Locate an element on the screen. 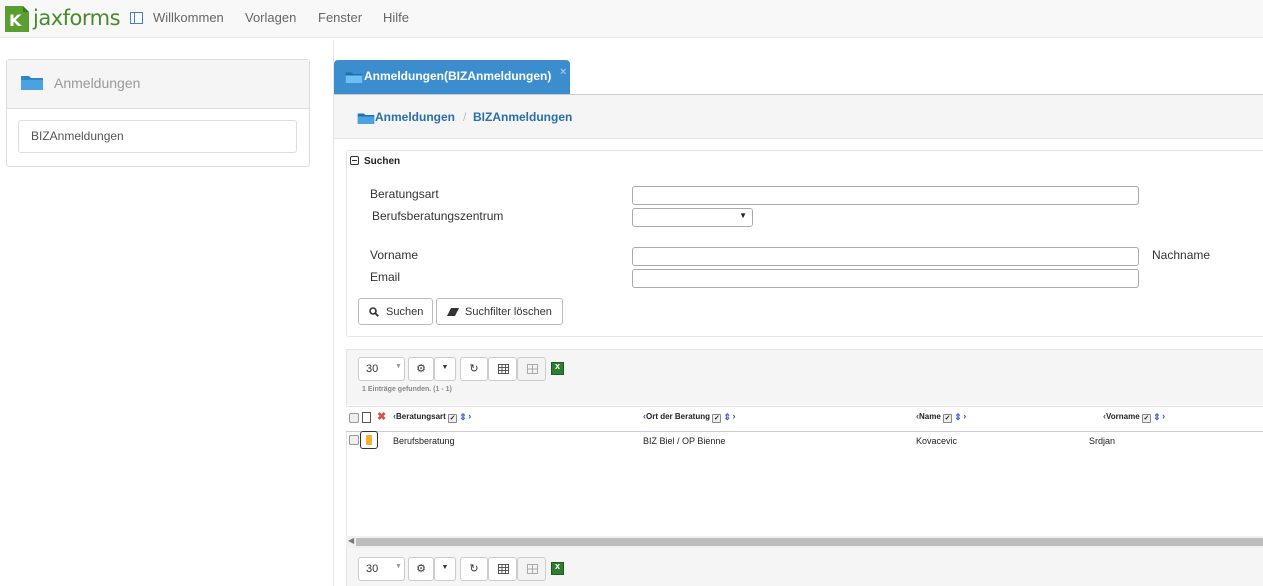 The height and width of the screenshot is (586, 1263). left-panel-title: Anmeldungen is located at coordinates (97, 83).